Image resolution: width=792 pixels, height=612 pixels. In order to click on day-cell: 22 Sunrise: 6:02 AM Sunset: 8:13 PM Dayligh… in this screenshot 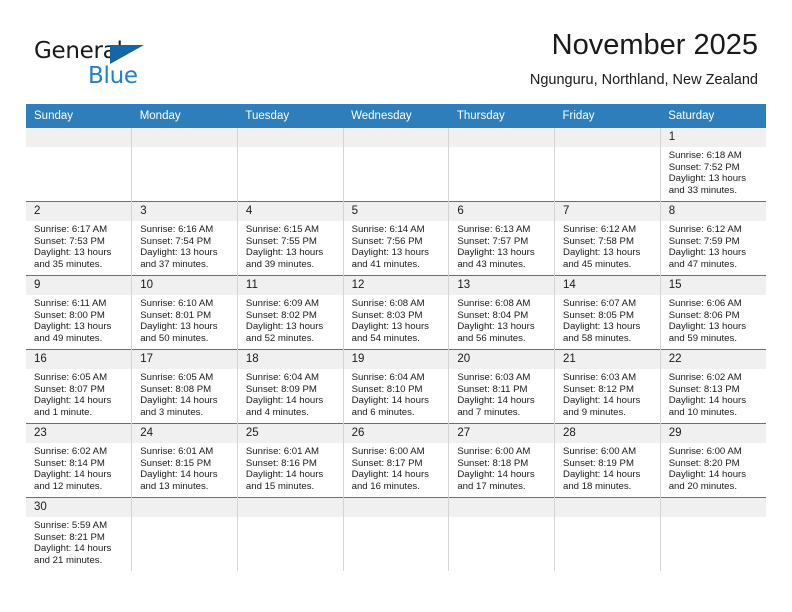, I will do `click(712, 386)`.